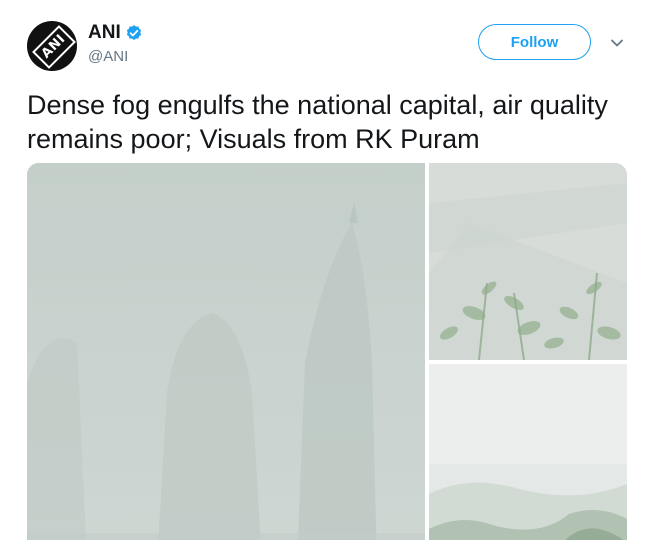 The image size is (650, 540). Describe the element at coordinates (104, 33) in the screenshot. I see `author-display-name: ANI` at that location.